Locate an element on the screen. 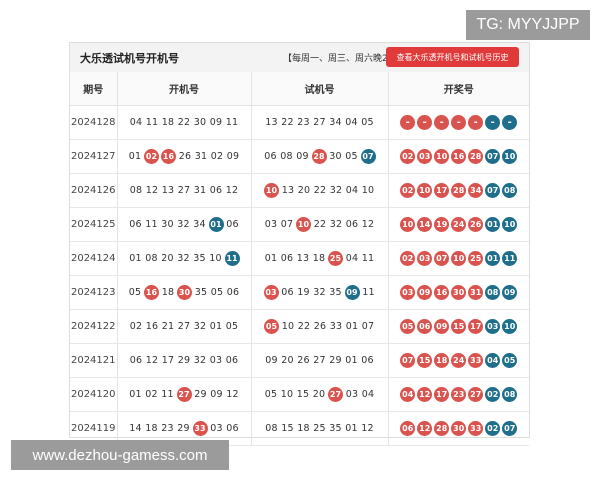 The image size is (600, 480). blue-ball: 09 is located at coordinates (510, 292).